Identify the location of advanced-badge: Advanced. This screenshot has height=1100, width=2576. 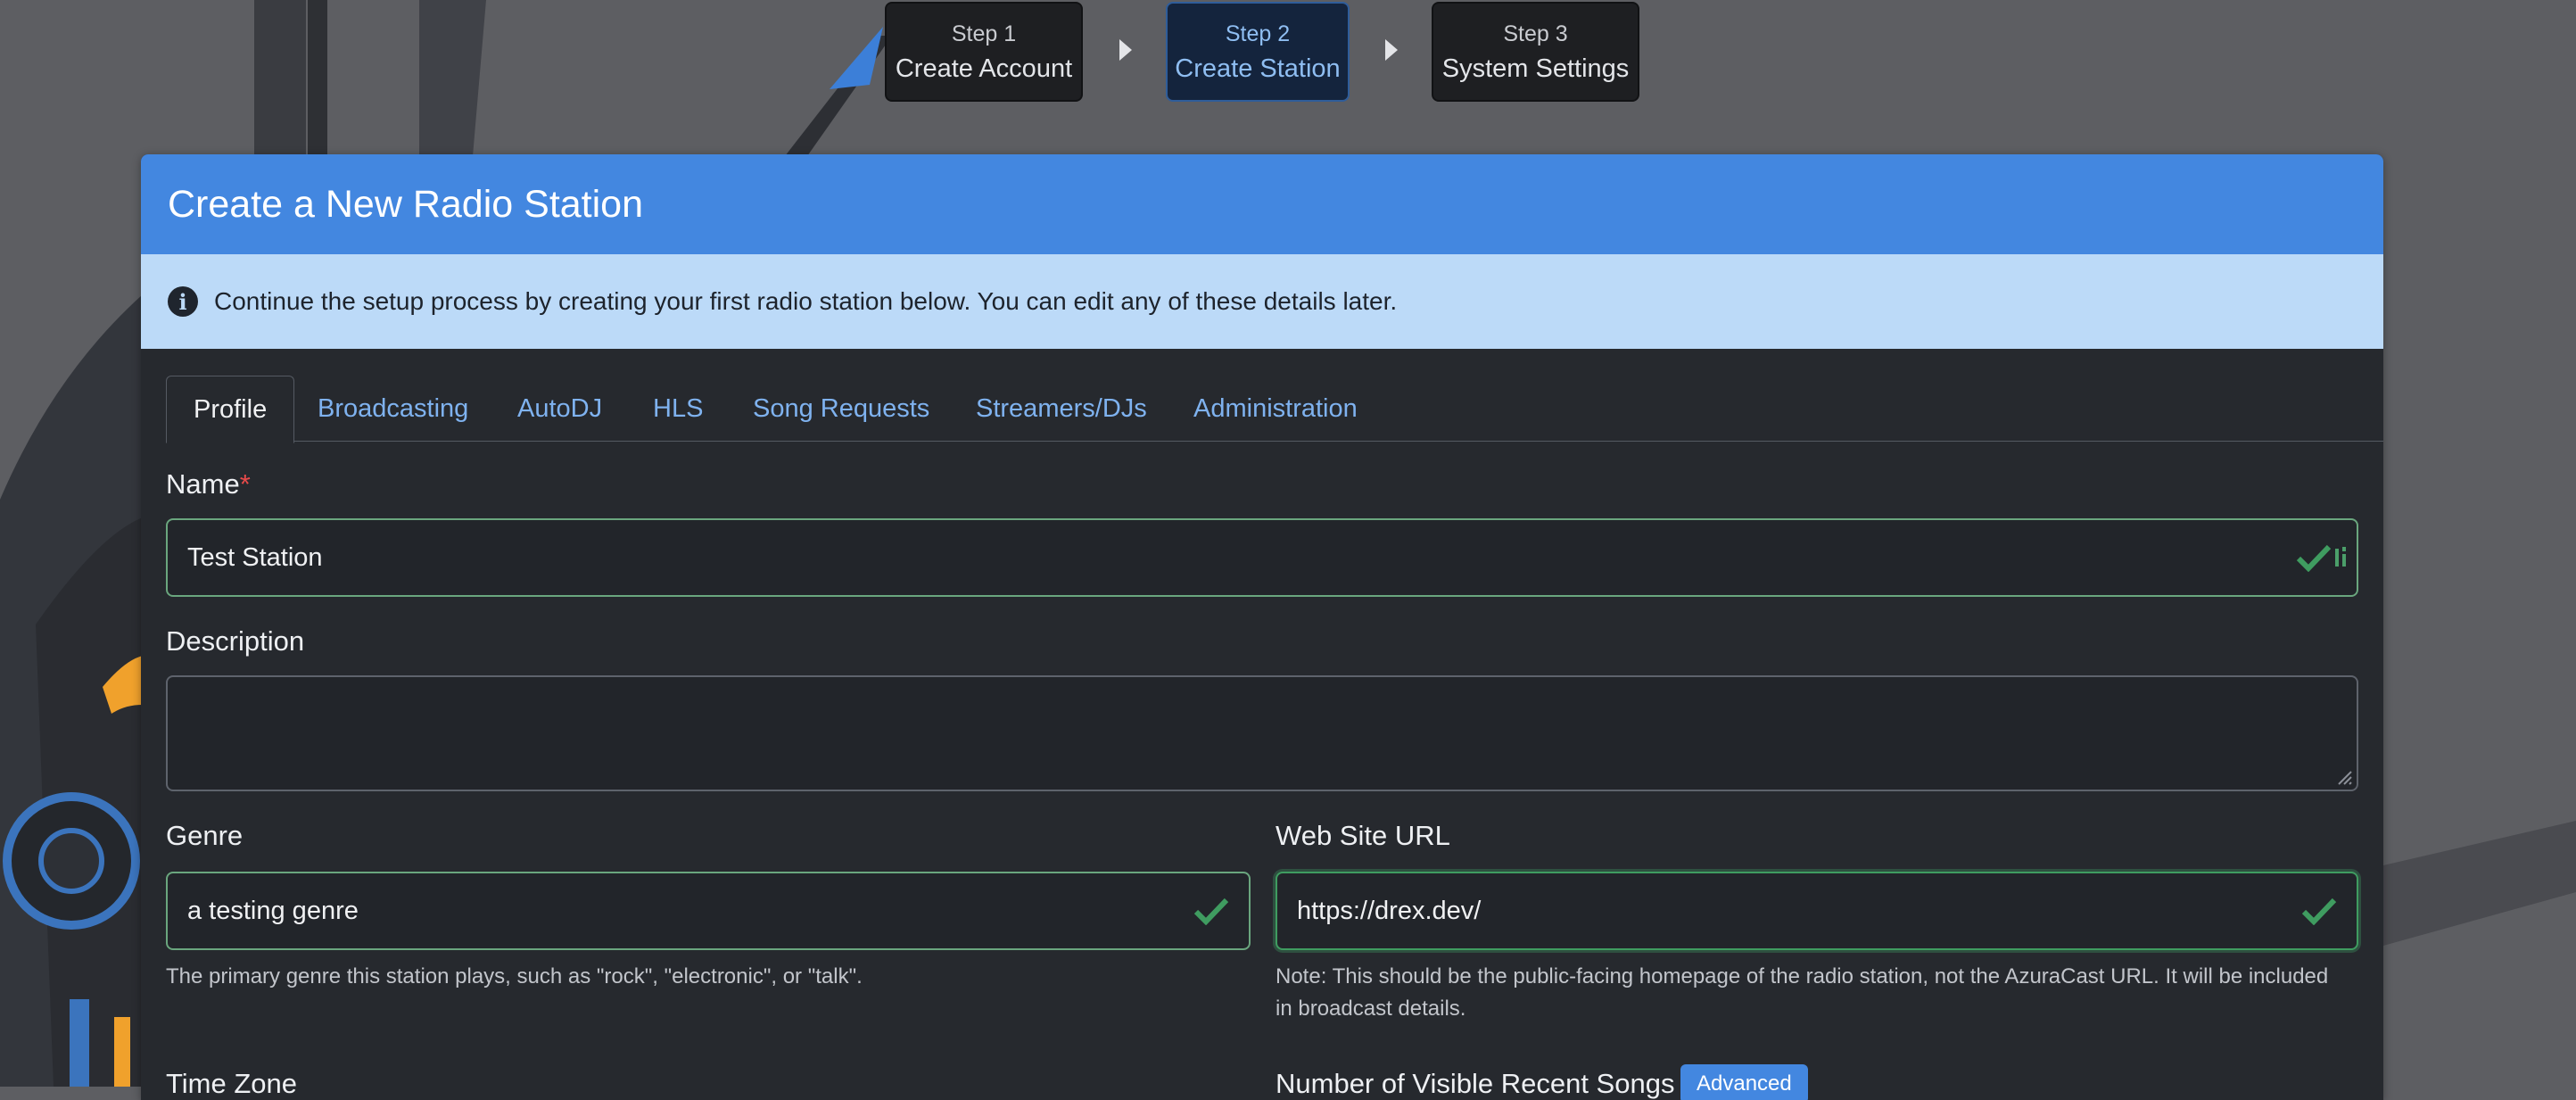
(1744, 1082).